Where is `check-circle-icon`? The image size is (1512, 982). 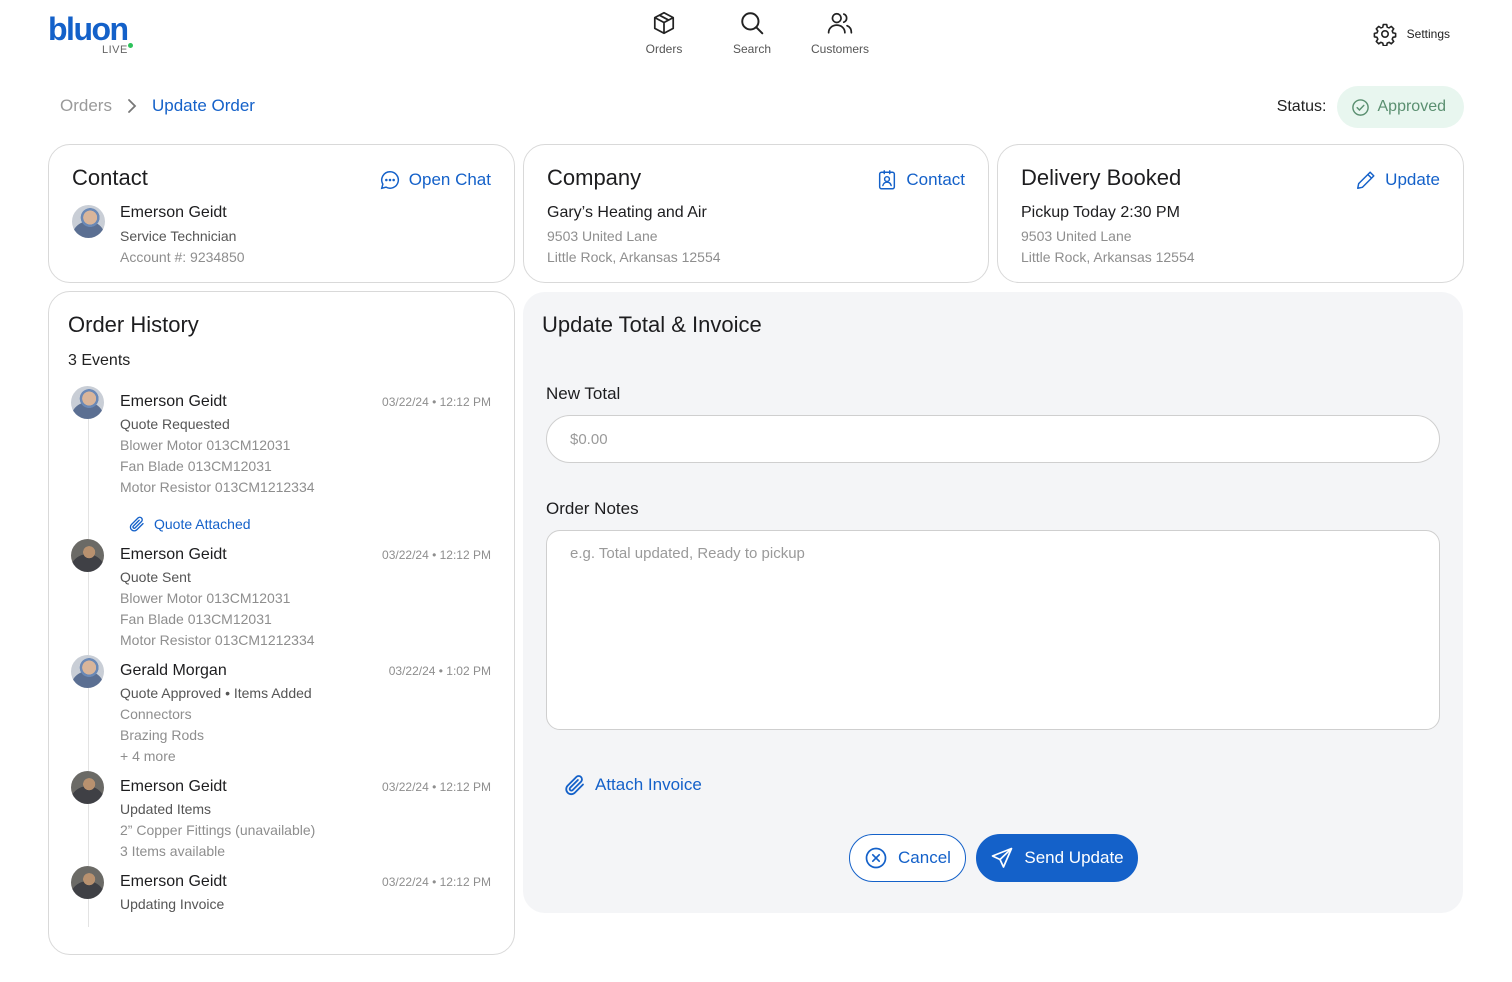 check-circle-icon is located at coordinates (1360, 107).